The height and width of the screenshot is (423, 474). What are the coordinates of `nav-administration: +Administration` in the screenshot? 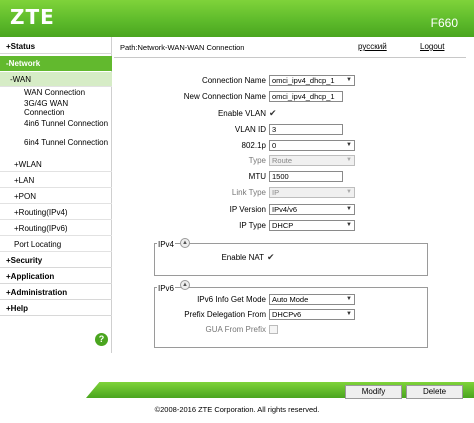 It's located at (56, 292).